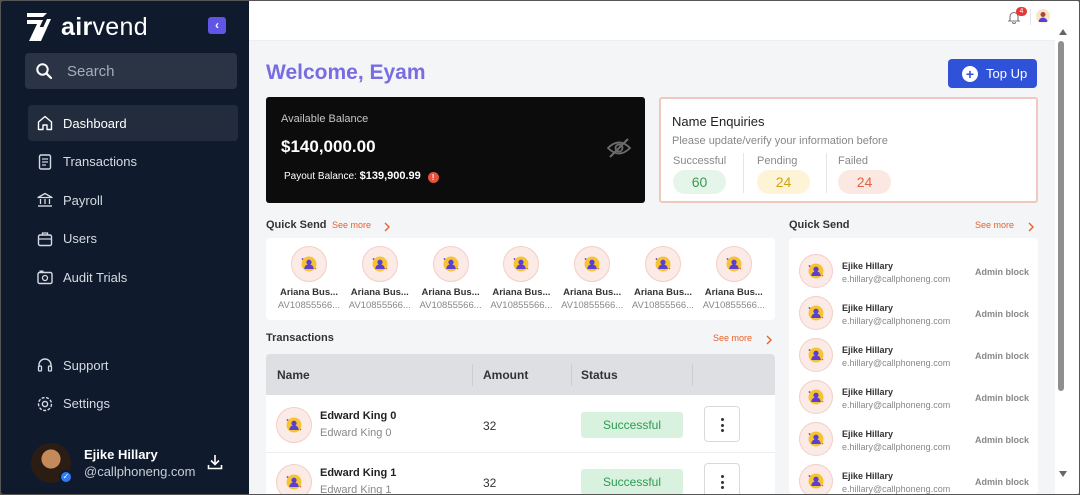 Image resolution: width=1080 pixels, height=495 pixels. Describe the element at coordinates (505, 375) in the screenshot. I see `column-header-amount: Amount` at that location.